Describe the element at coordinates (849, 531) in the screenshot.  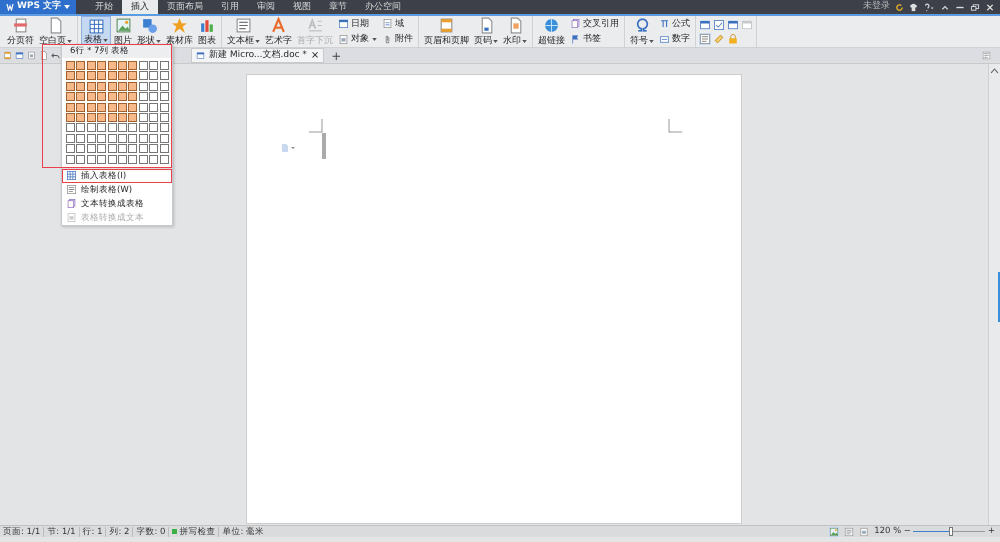
I see `outline-view-button` at that location.